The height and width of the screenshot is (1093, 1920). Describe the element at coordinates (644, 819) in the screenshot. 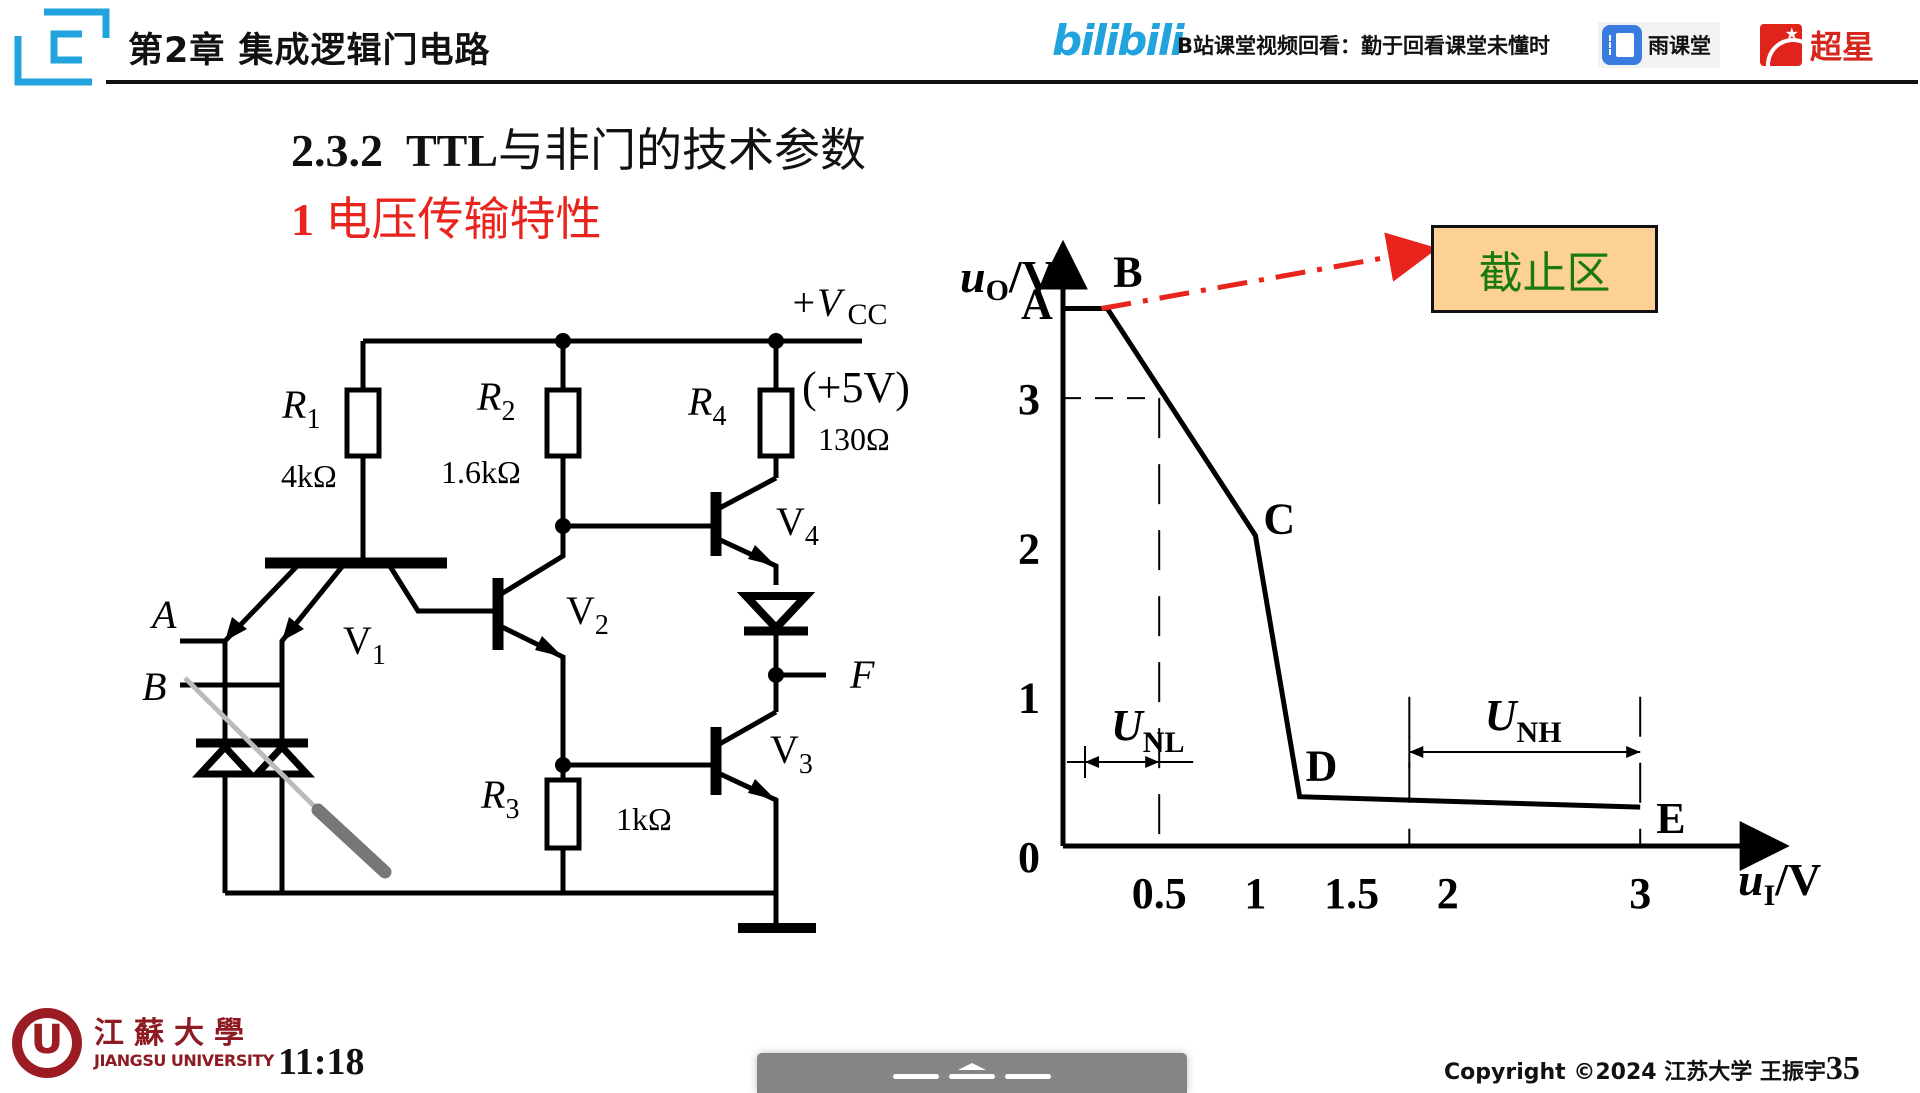

I see `r3-value: 1kΩ` at that location.